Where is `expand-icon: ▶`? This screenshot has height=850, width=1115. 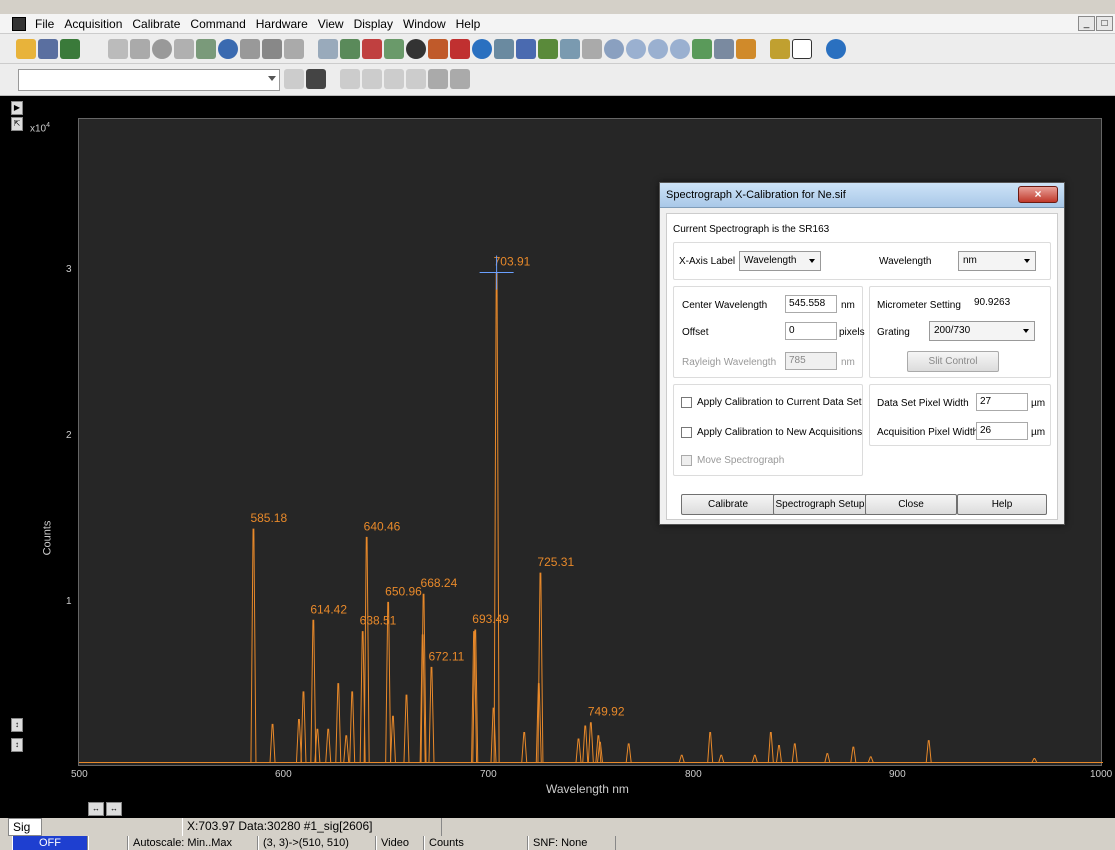
expand-icon: ▶ is located at coordinates (17, 108).